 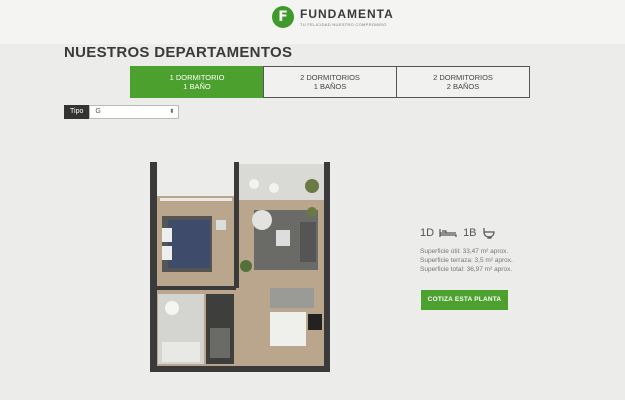 What do you see at coordinates (470, 233) in the screenshot?
I see `bath-count: 1B` at bounding box center [470, 233].